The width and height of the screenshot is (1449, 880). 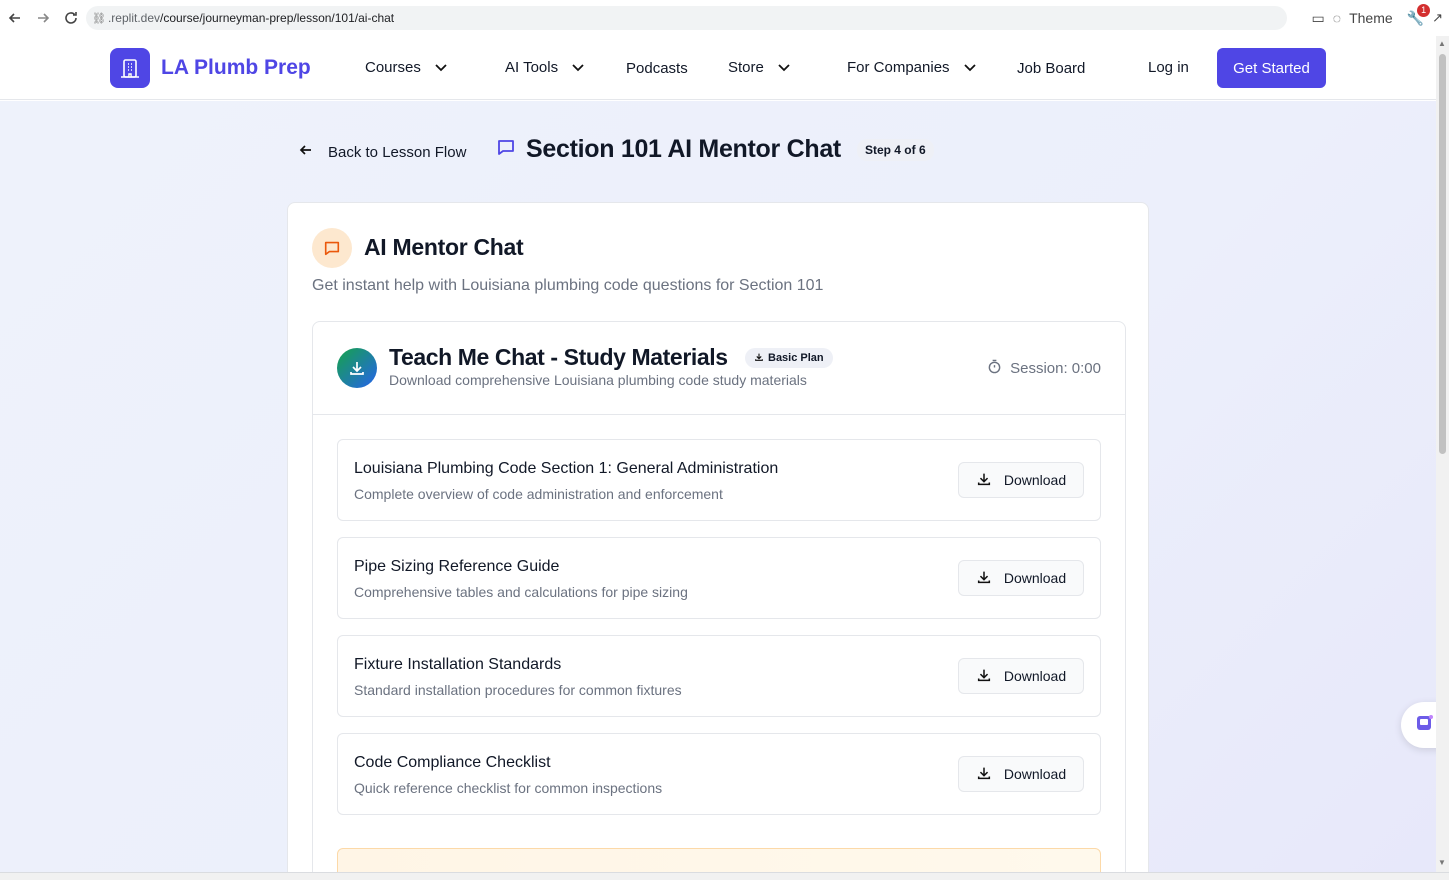 I want to click on session-label: Session: 0:00, so click(x=1055, y=368).